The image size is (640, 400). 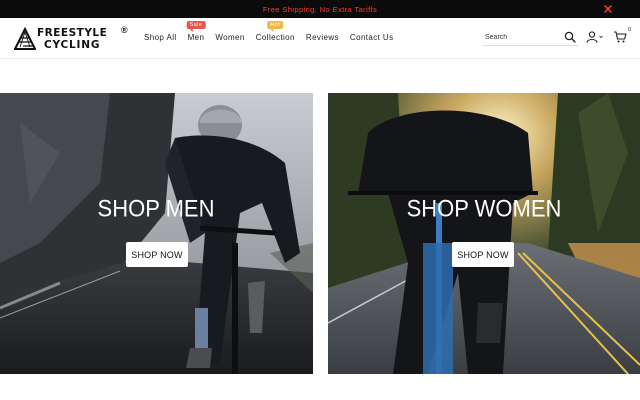 I want to click on nav-women: Women, so click(x=229, y=37).